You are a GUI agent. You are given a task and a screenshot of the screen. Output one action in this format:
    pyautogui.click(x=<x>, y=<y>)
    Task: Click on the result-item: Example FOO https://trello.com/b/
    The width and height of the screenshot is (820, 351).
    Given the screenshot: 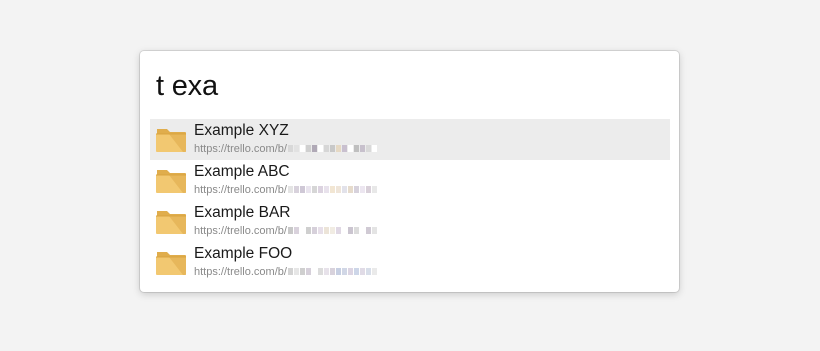 What is the action you would take?
    pyautogui.click(x=410, y=262)
    